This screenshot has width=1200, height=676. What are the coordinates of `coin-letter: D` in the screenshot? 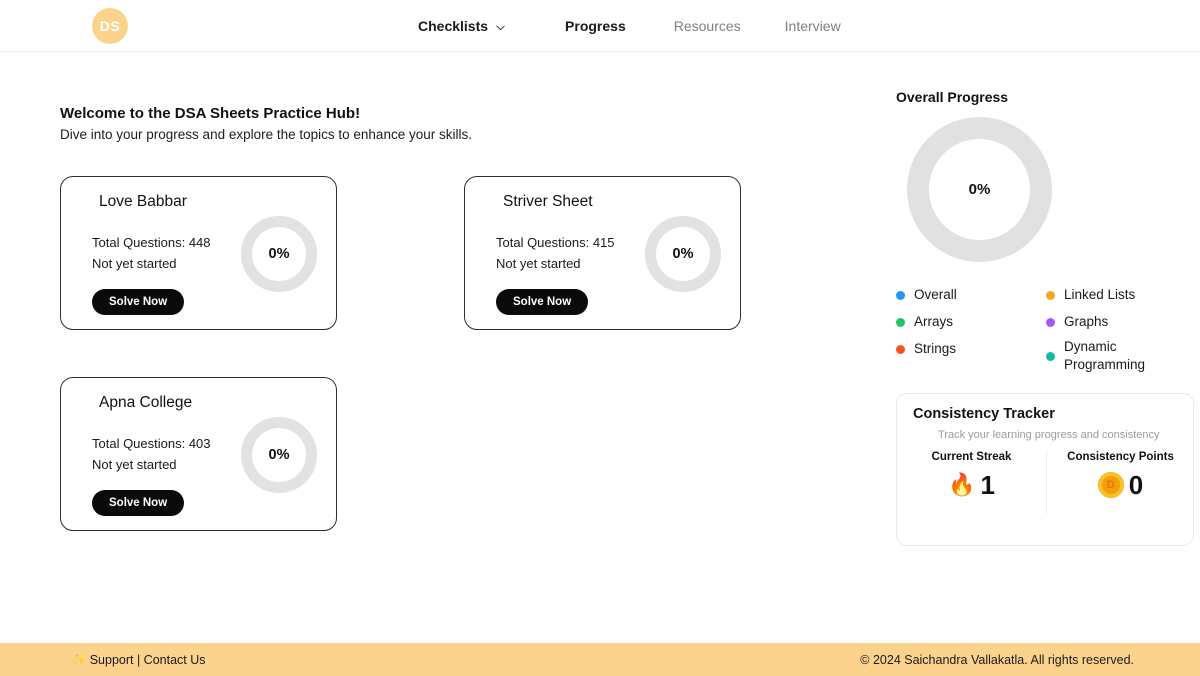 It's located at (1110, 484).